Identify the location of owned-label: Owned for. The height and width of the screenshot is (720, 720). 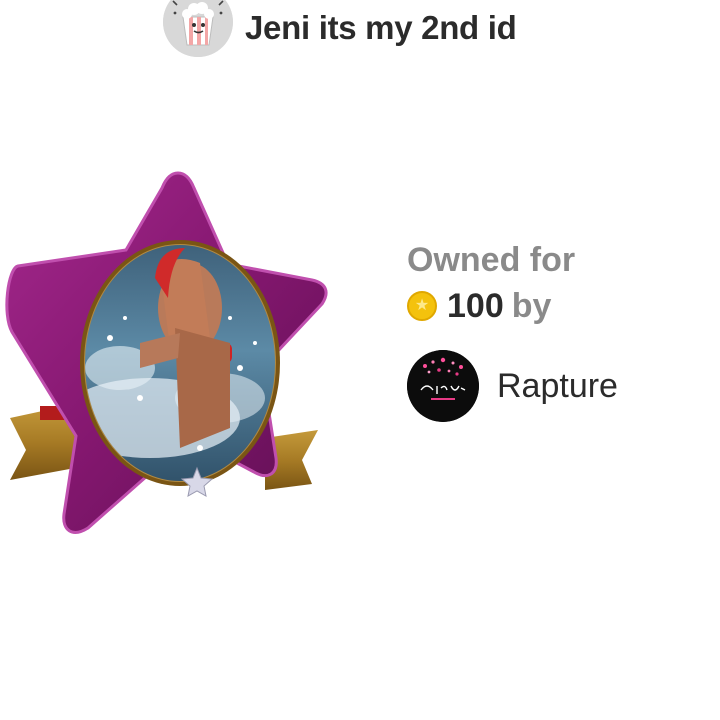
(491, 260).